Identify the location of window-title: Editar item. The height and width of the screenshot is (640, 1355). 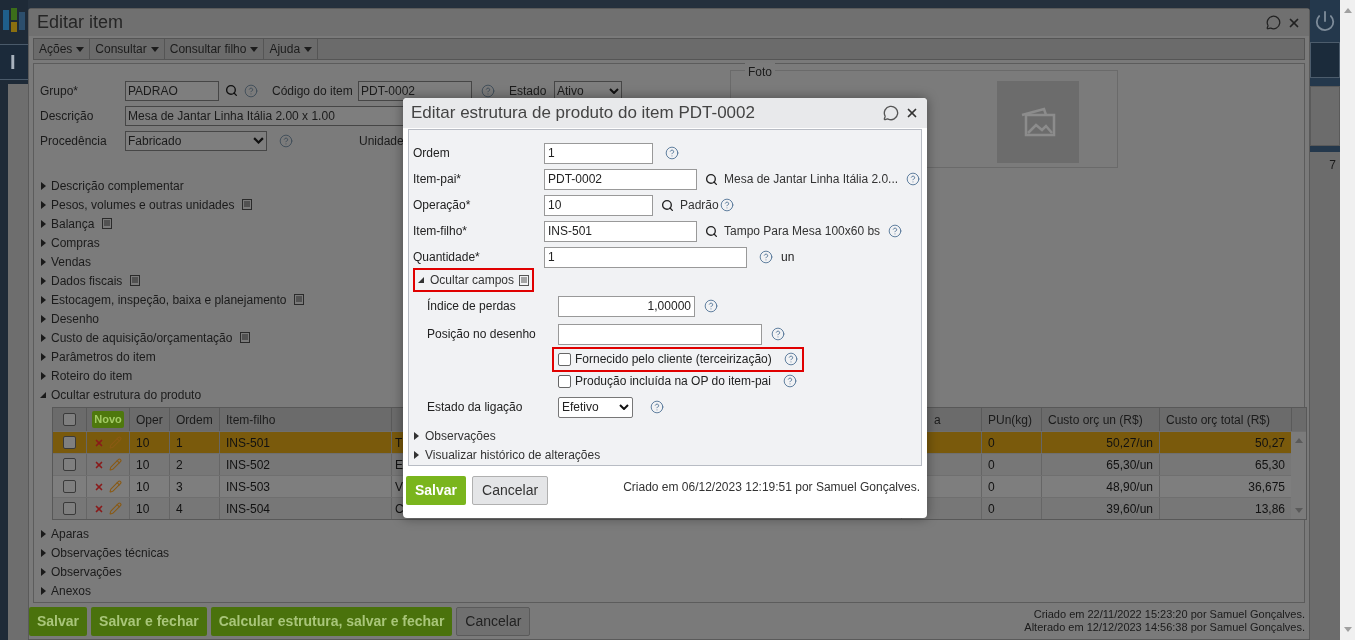
(80, 22).